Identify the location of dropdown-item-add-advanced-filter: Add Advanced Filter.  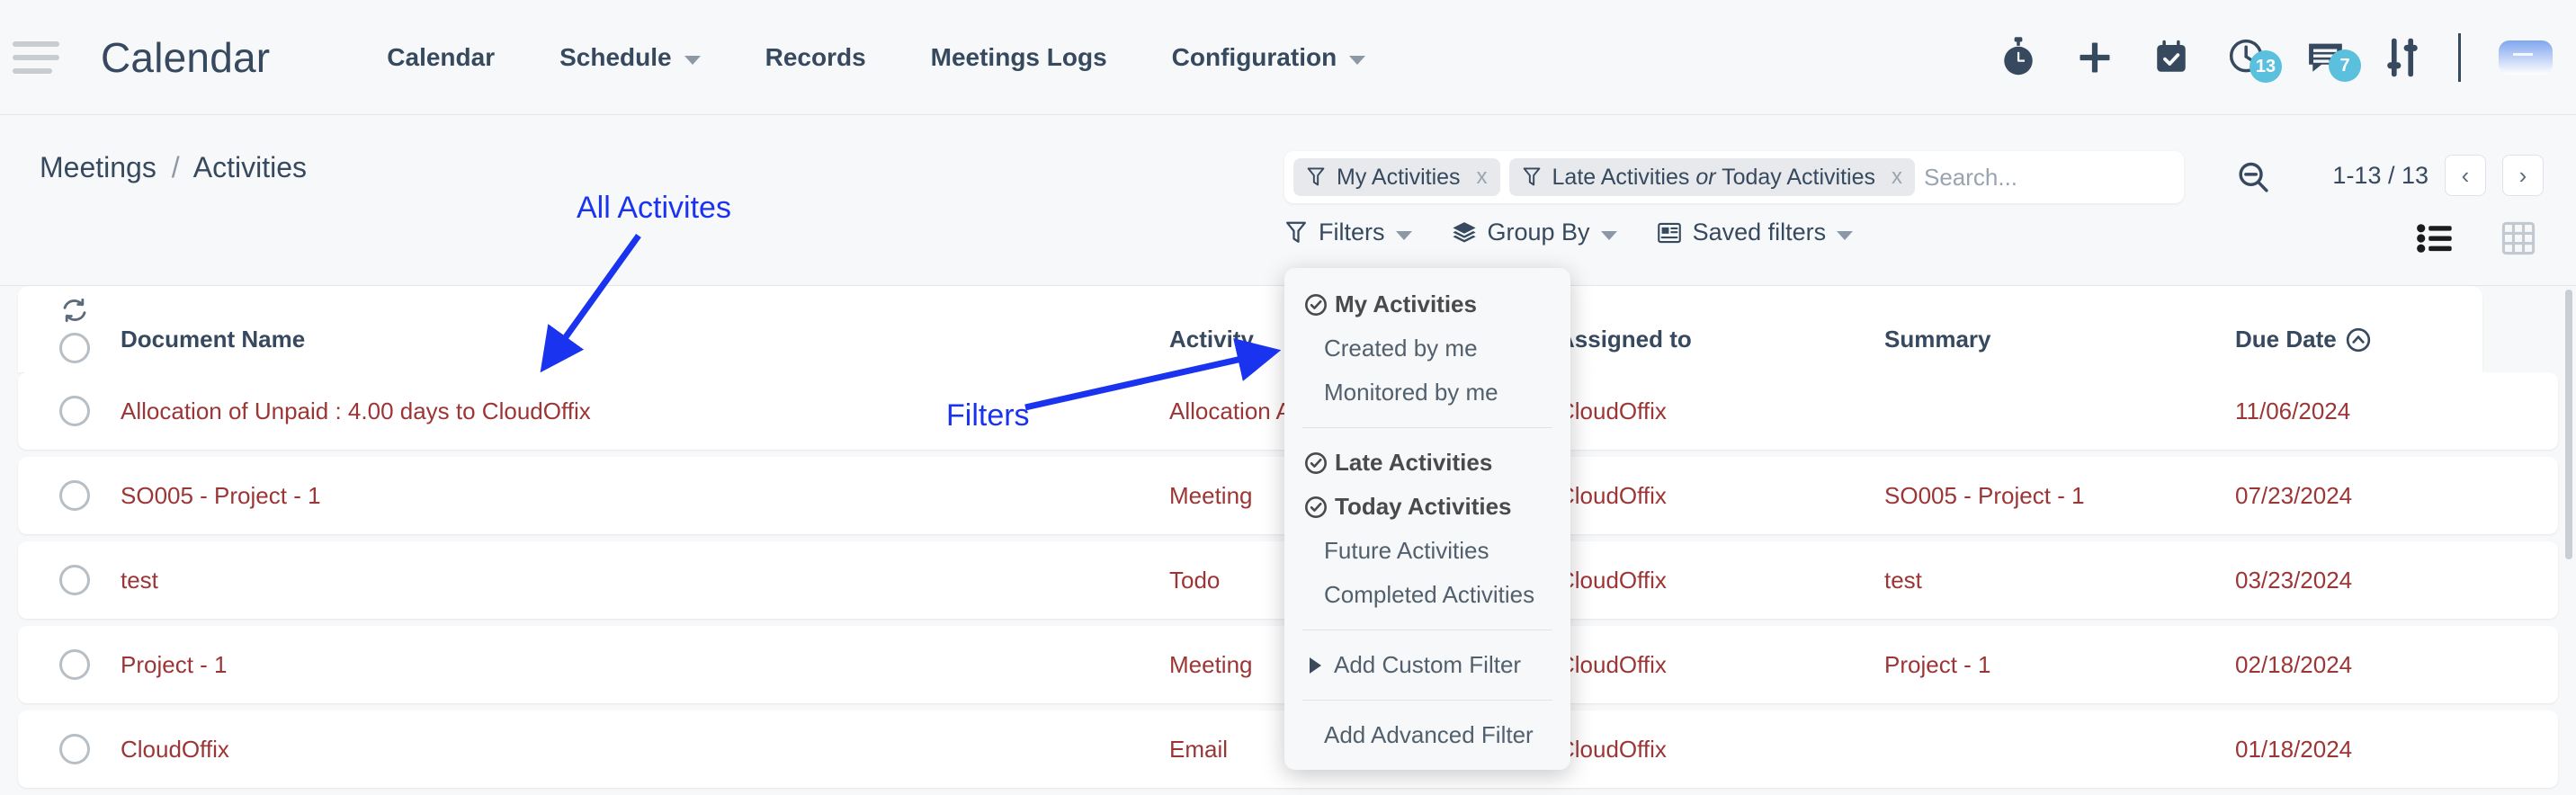
(1427, 735).